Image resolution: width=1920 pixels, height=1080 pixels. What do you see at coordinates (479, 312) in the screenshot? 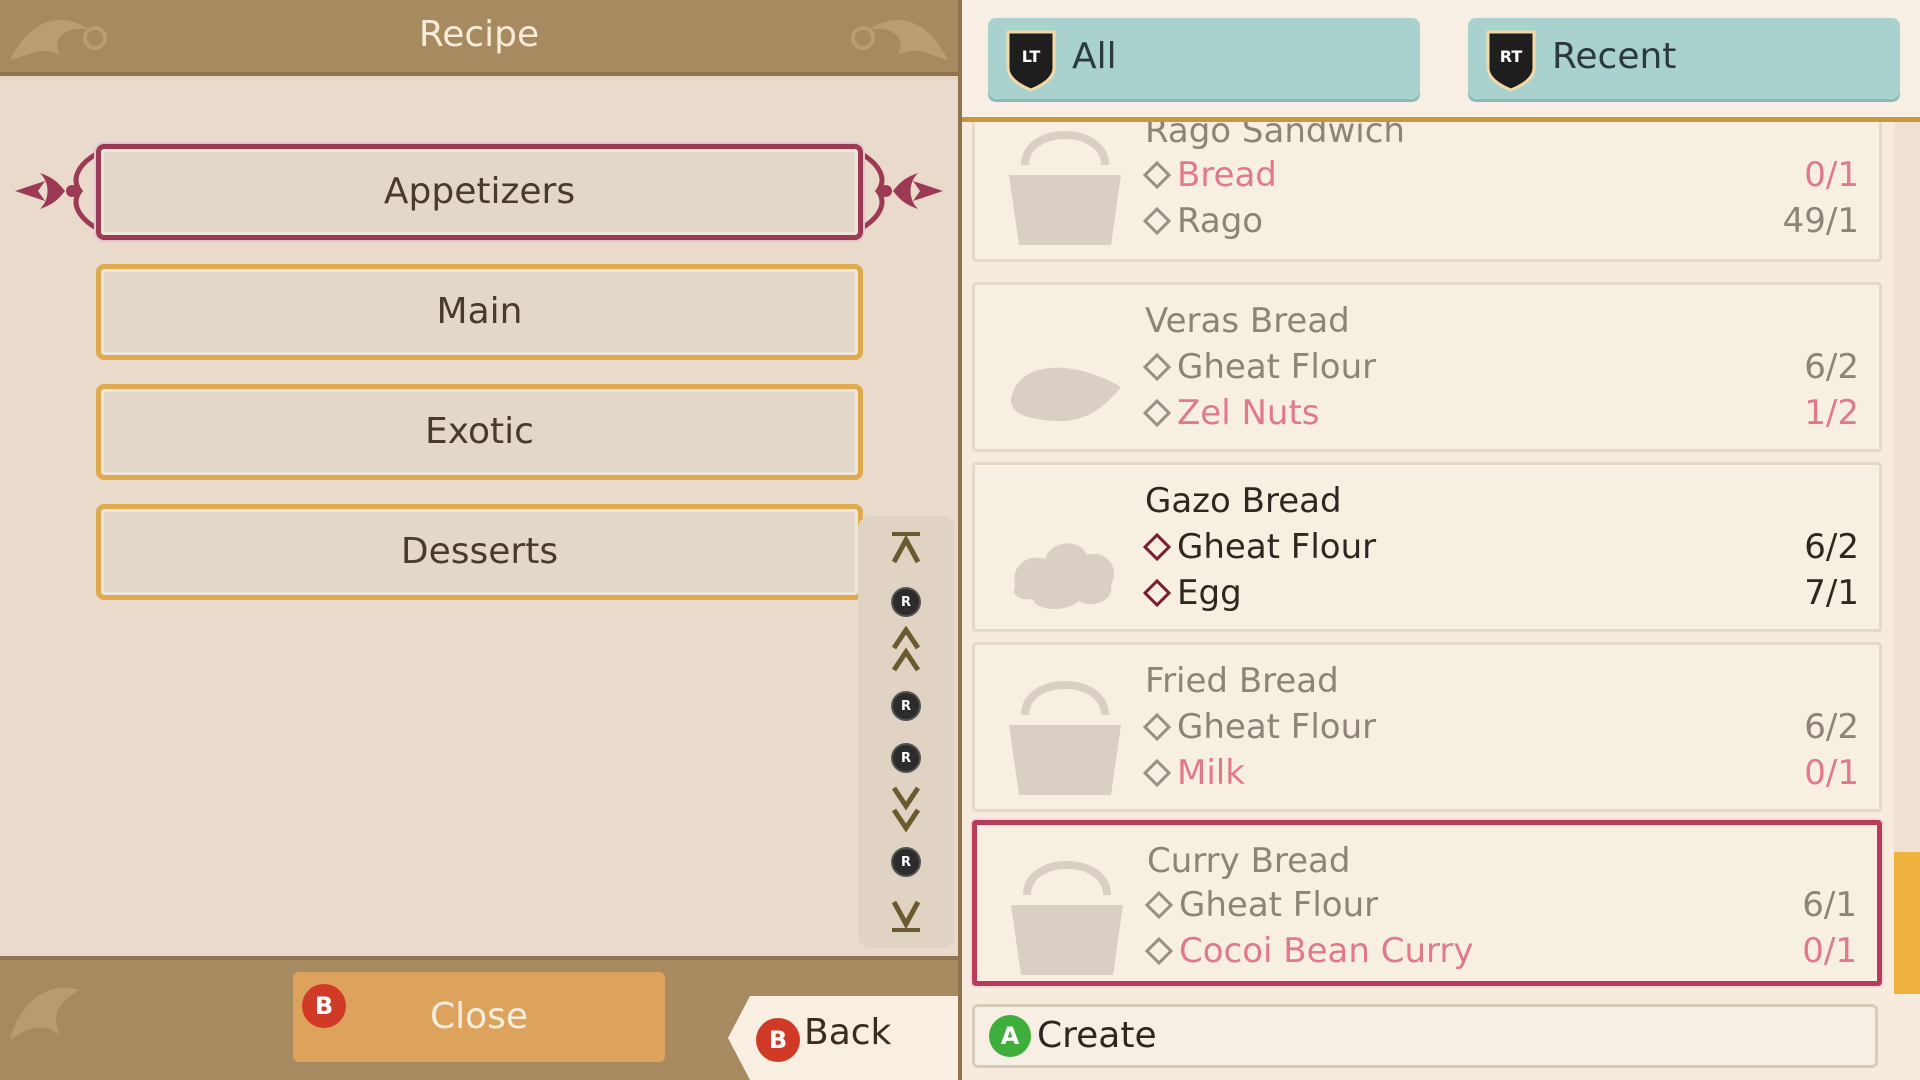
I see `category-main-button: Main` at bounding box center [479, 312].